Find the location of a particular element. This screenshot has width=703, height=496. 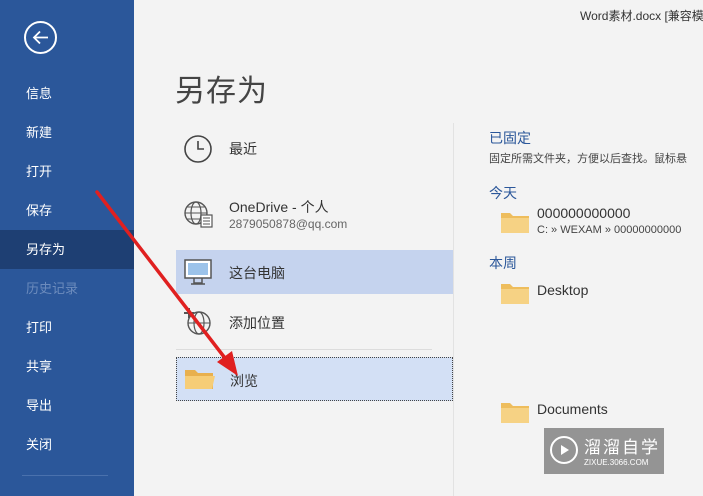

nav-print: 打印 is located at coordinates (67, 327).